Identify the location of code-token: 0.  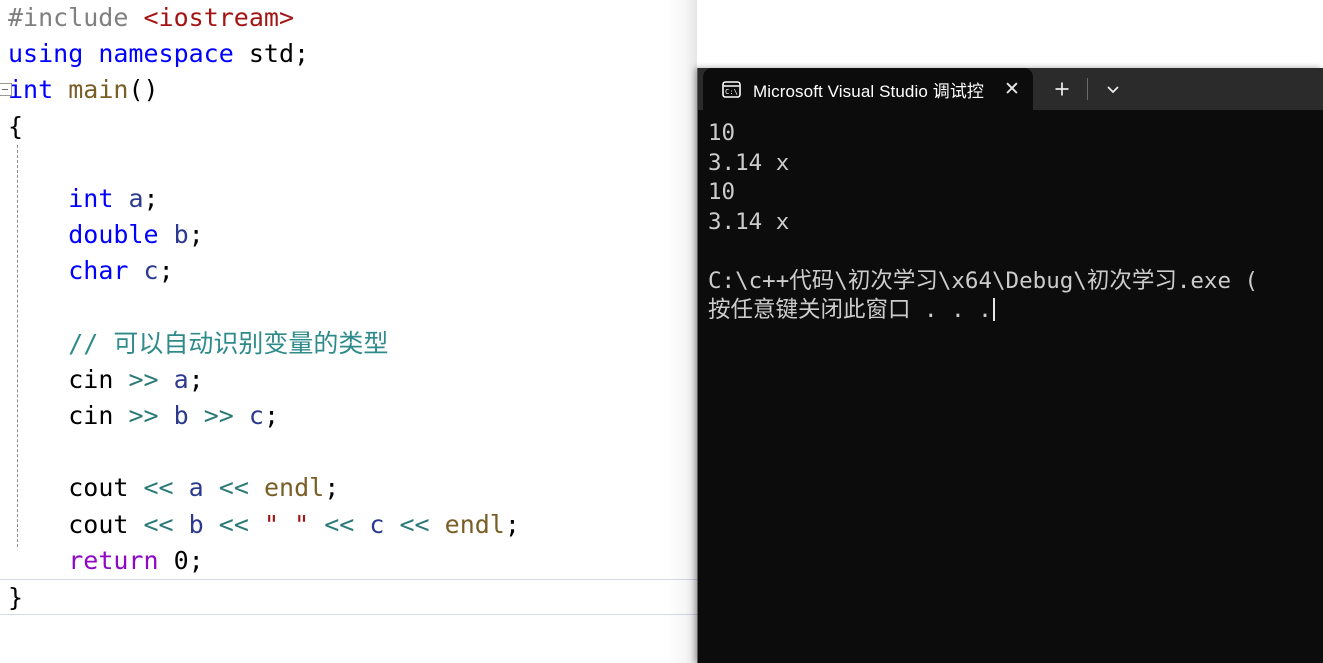
(181, 560).